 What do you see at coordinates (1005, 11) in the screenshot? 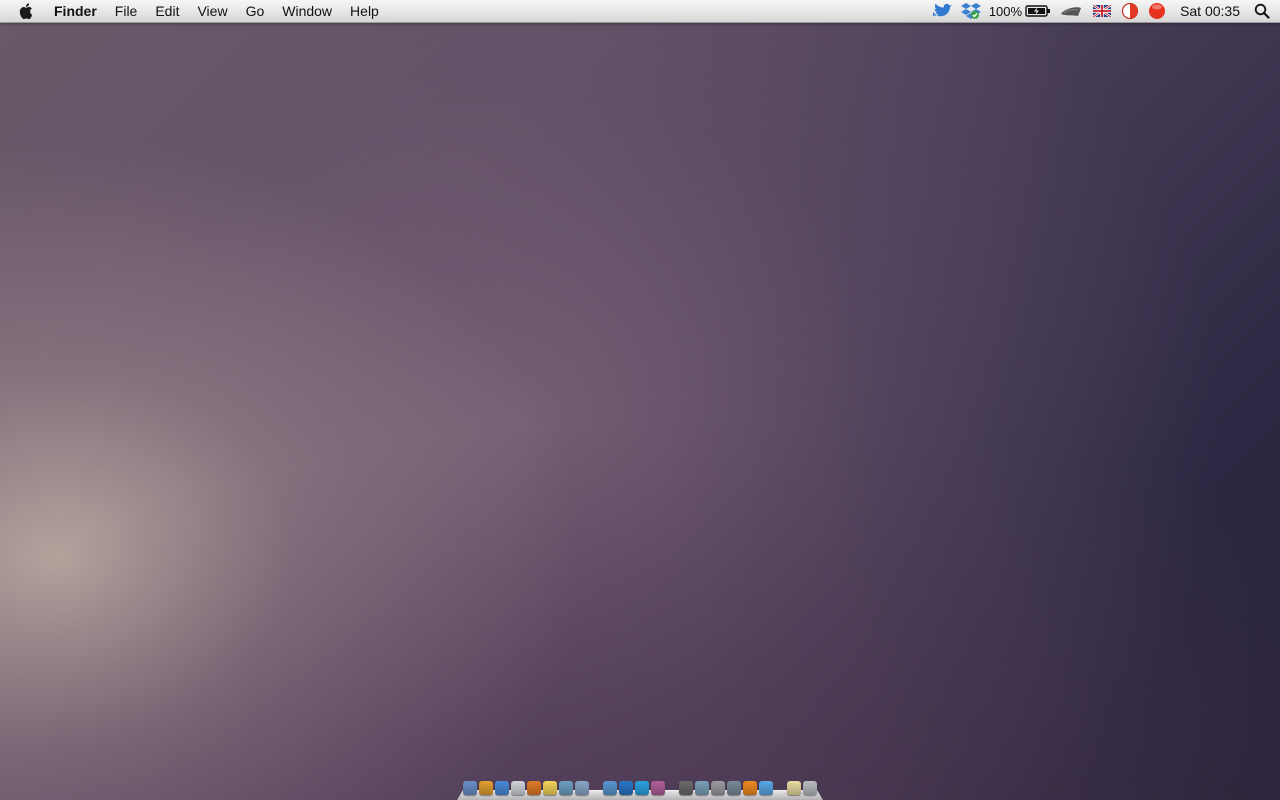
I see `battery-percentage: 100%` at bounding box center [1005, 11].